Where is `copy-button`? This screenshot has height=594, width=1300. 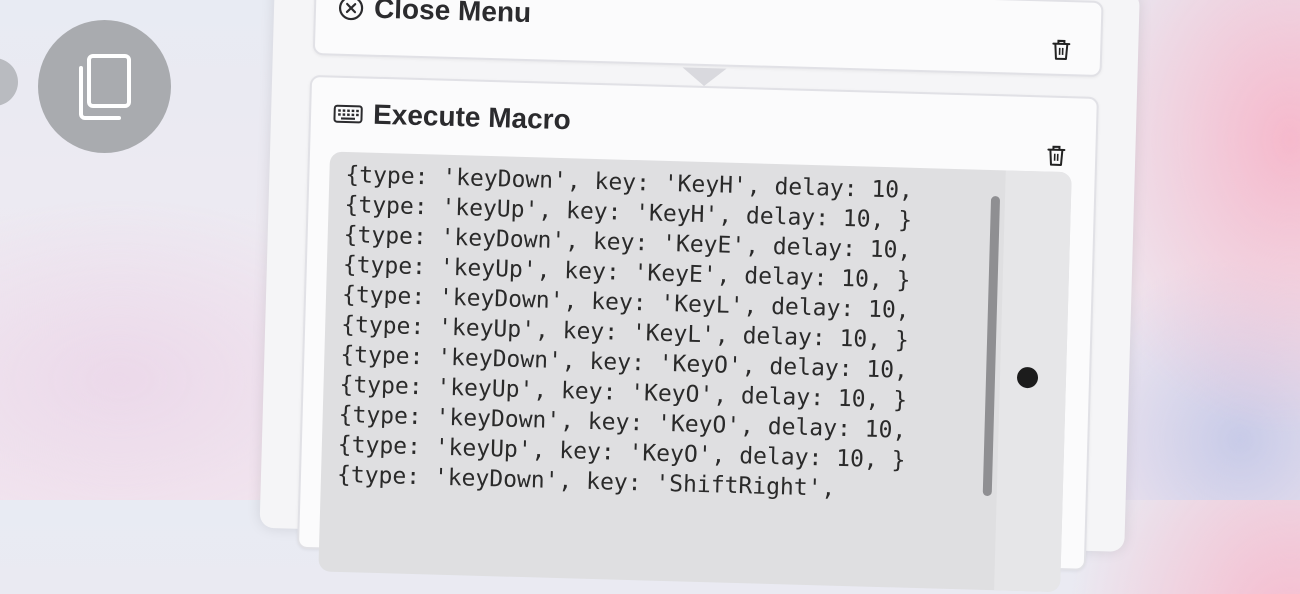
copy-button is located at coordinates (104, 86).